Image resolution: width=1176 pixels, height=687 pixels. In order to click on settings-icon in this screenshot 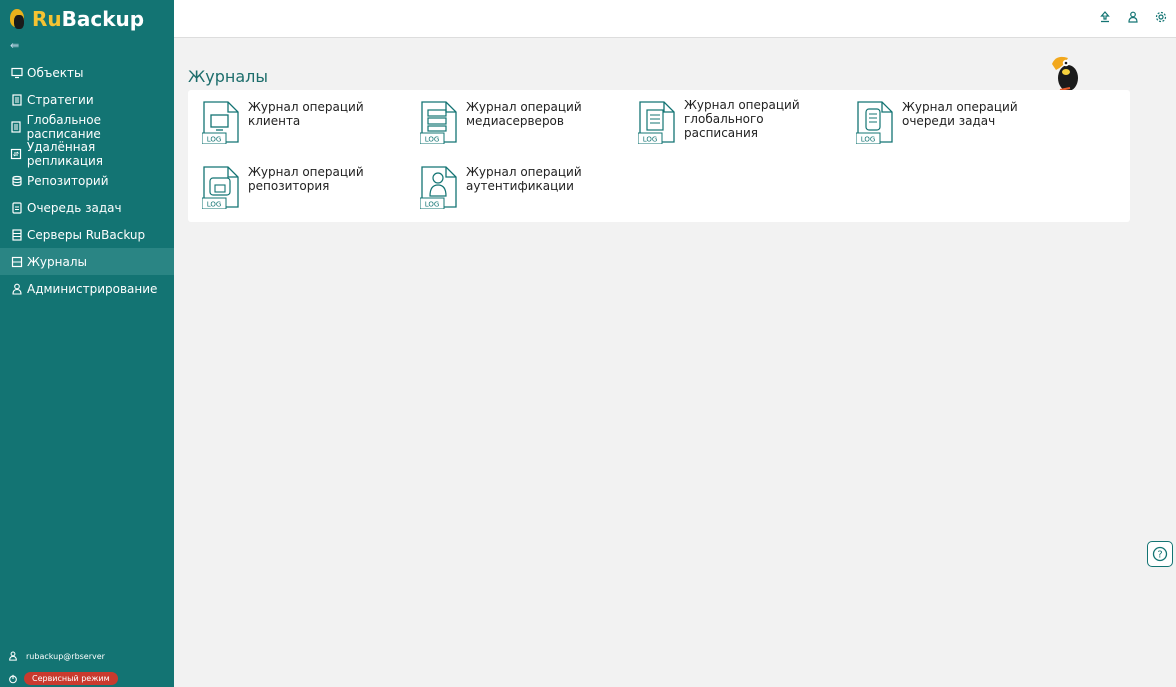, I will do `click(1161, 17)`.